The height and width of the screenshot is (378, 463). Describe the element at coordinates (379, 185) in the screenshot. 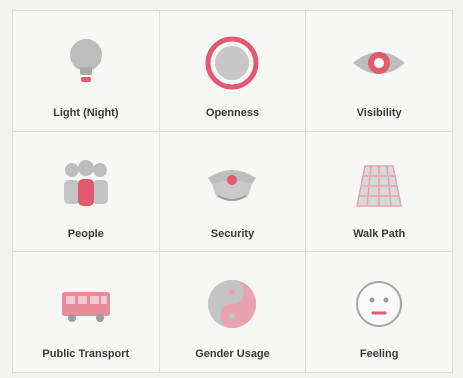

I see `walk-path-icon` at that location.